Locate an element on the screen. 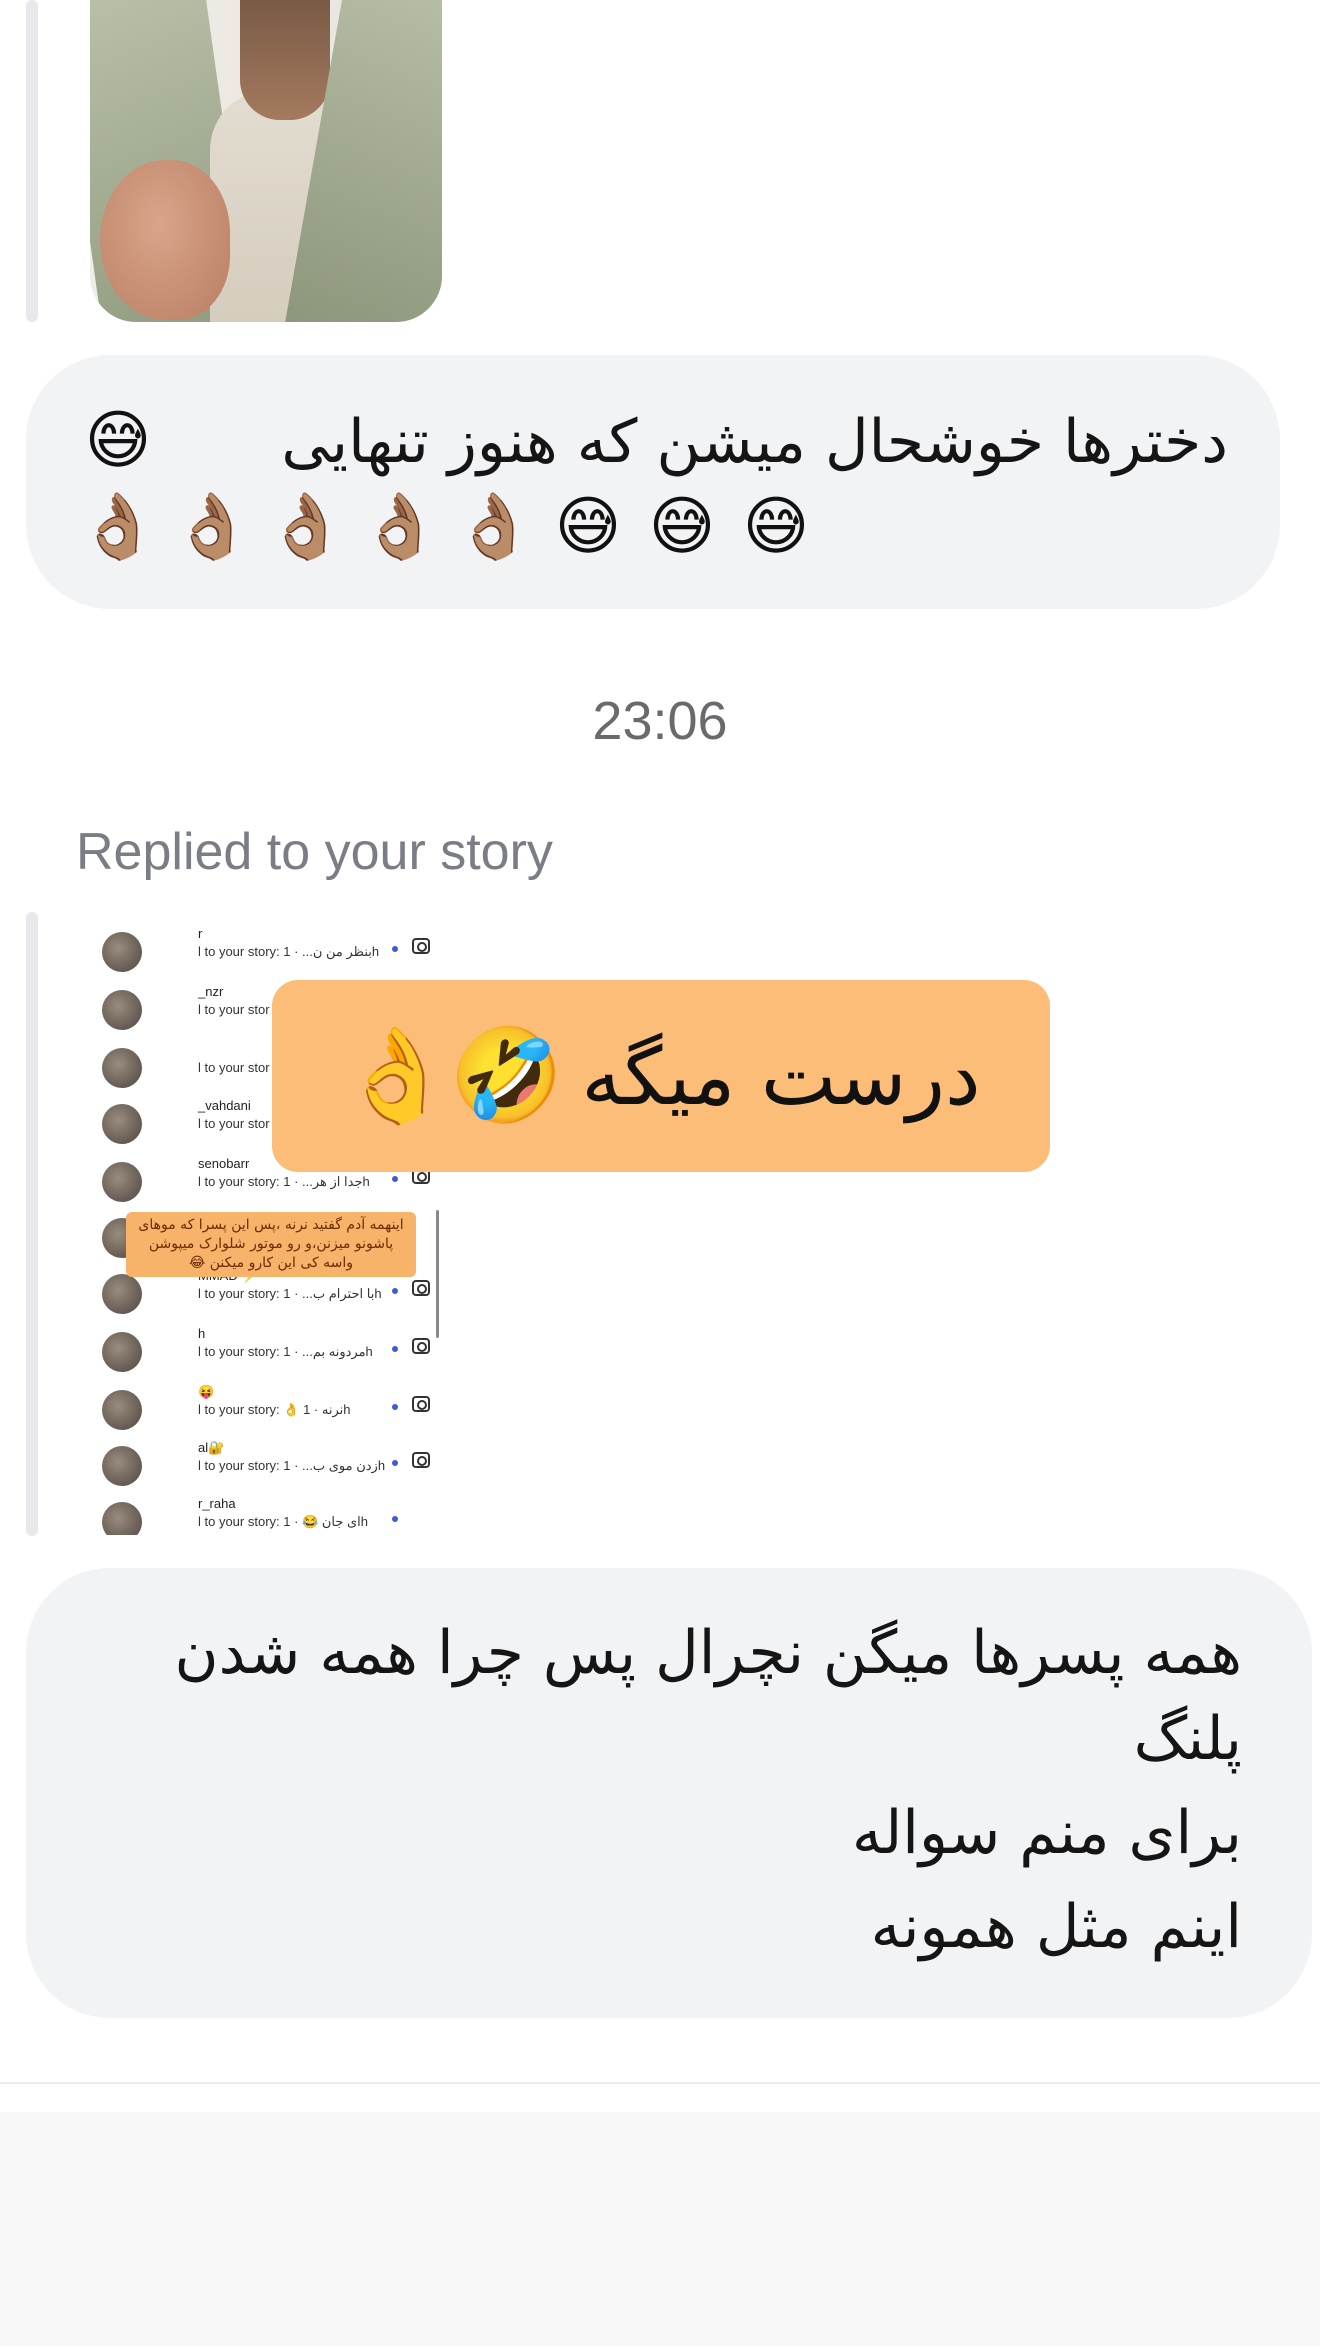  message-text-content: دخترها خوشحال میشن که هنوز تنهایی is located at coordinates (754, 442).